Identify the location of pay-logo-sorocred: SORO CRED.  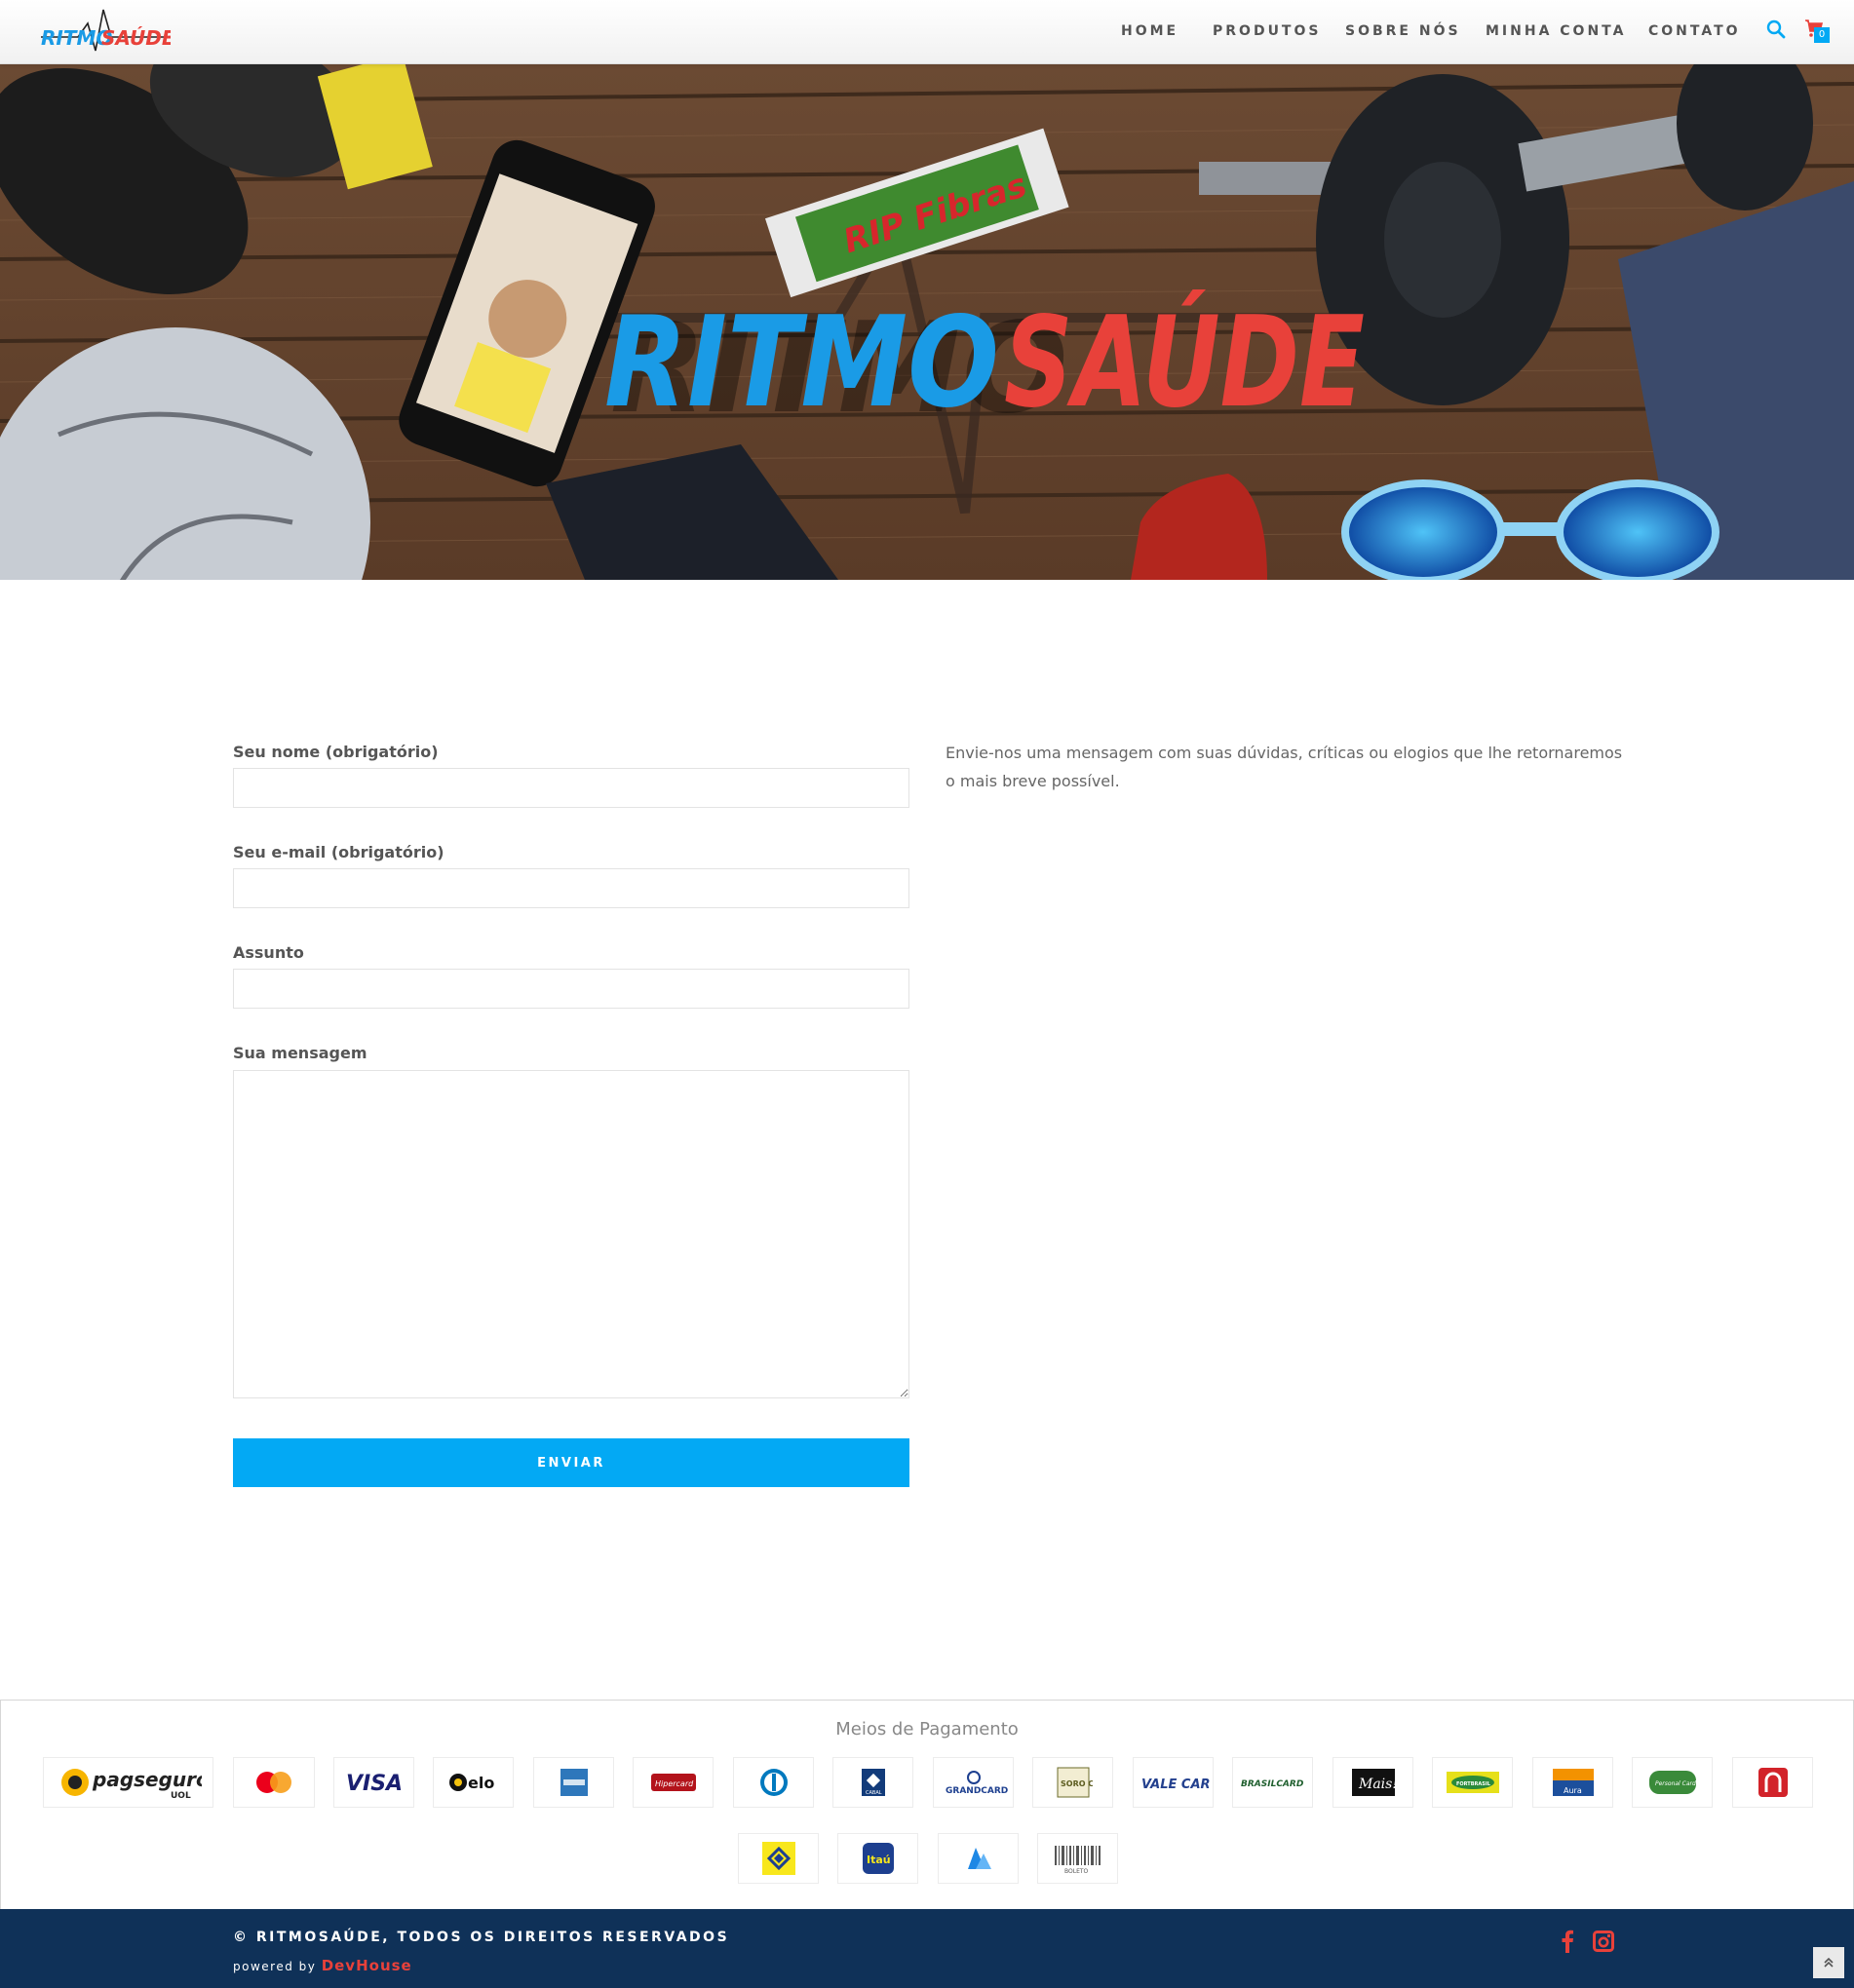
(1072, 1783).